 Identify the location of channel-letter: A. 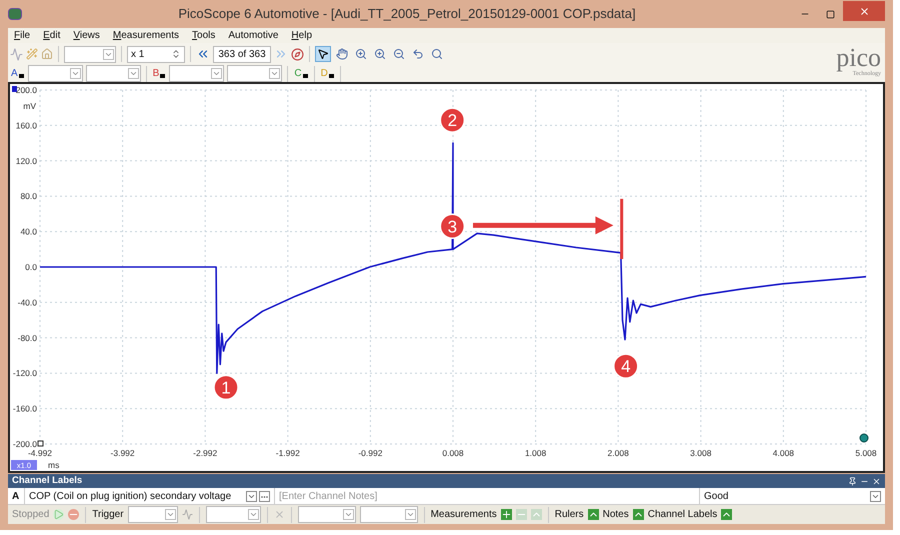
(15, 497).